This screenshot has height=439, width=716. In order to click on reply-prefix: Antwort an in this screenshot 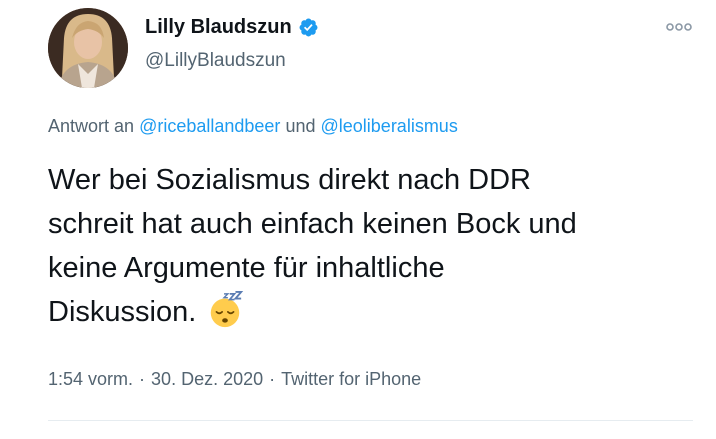, I will do `click(91, 126)`.